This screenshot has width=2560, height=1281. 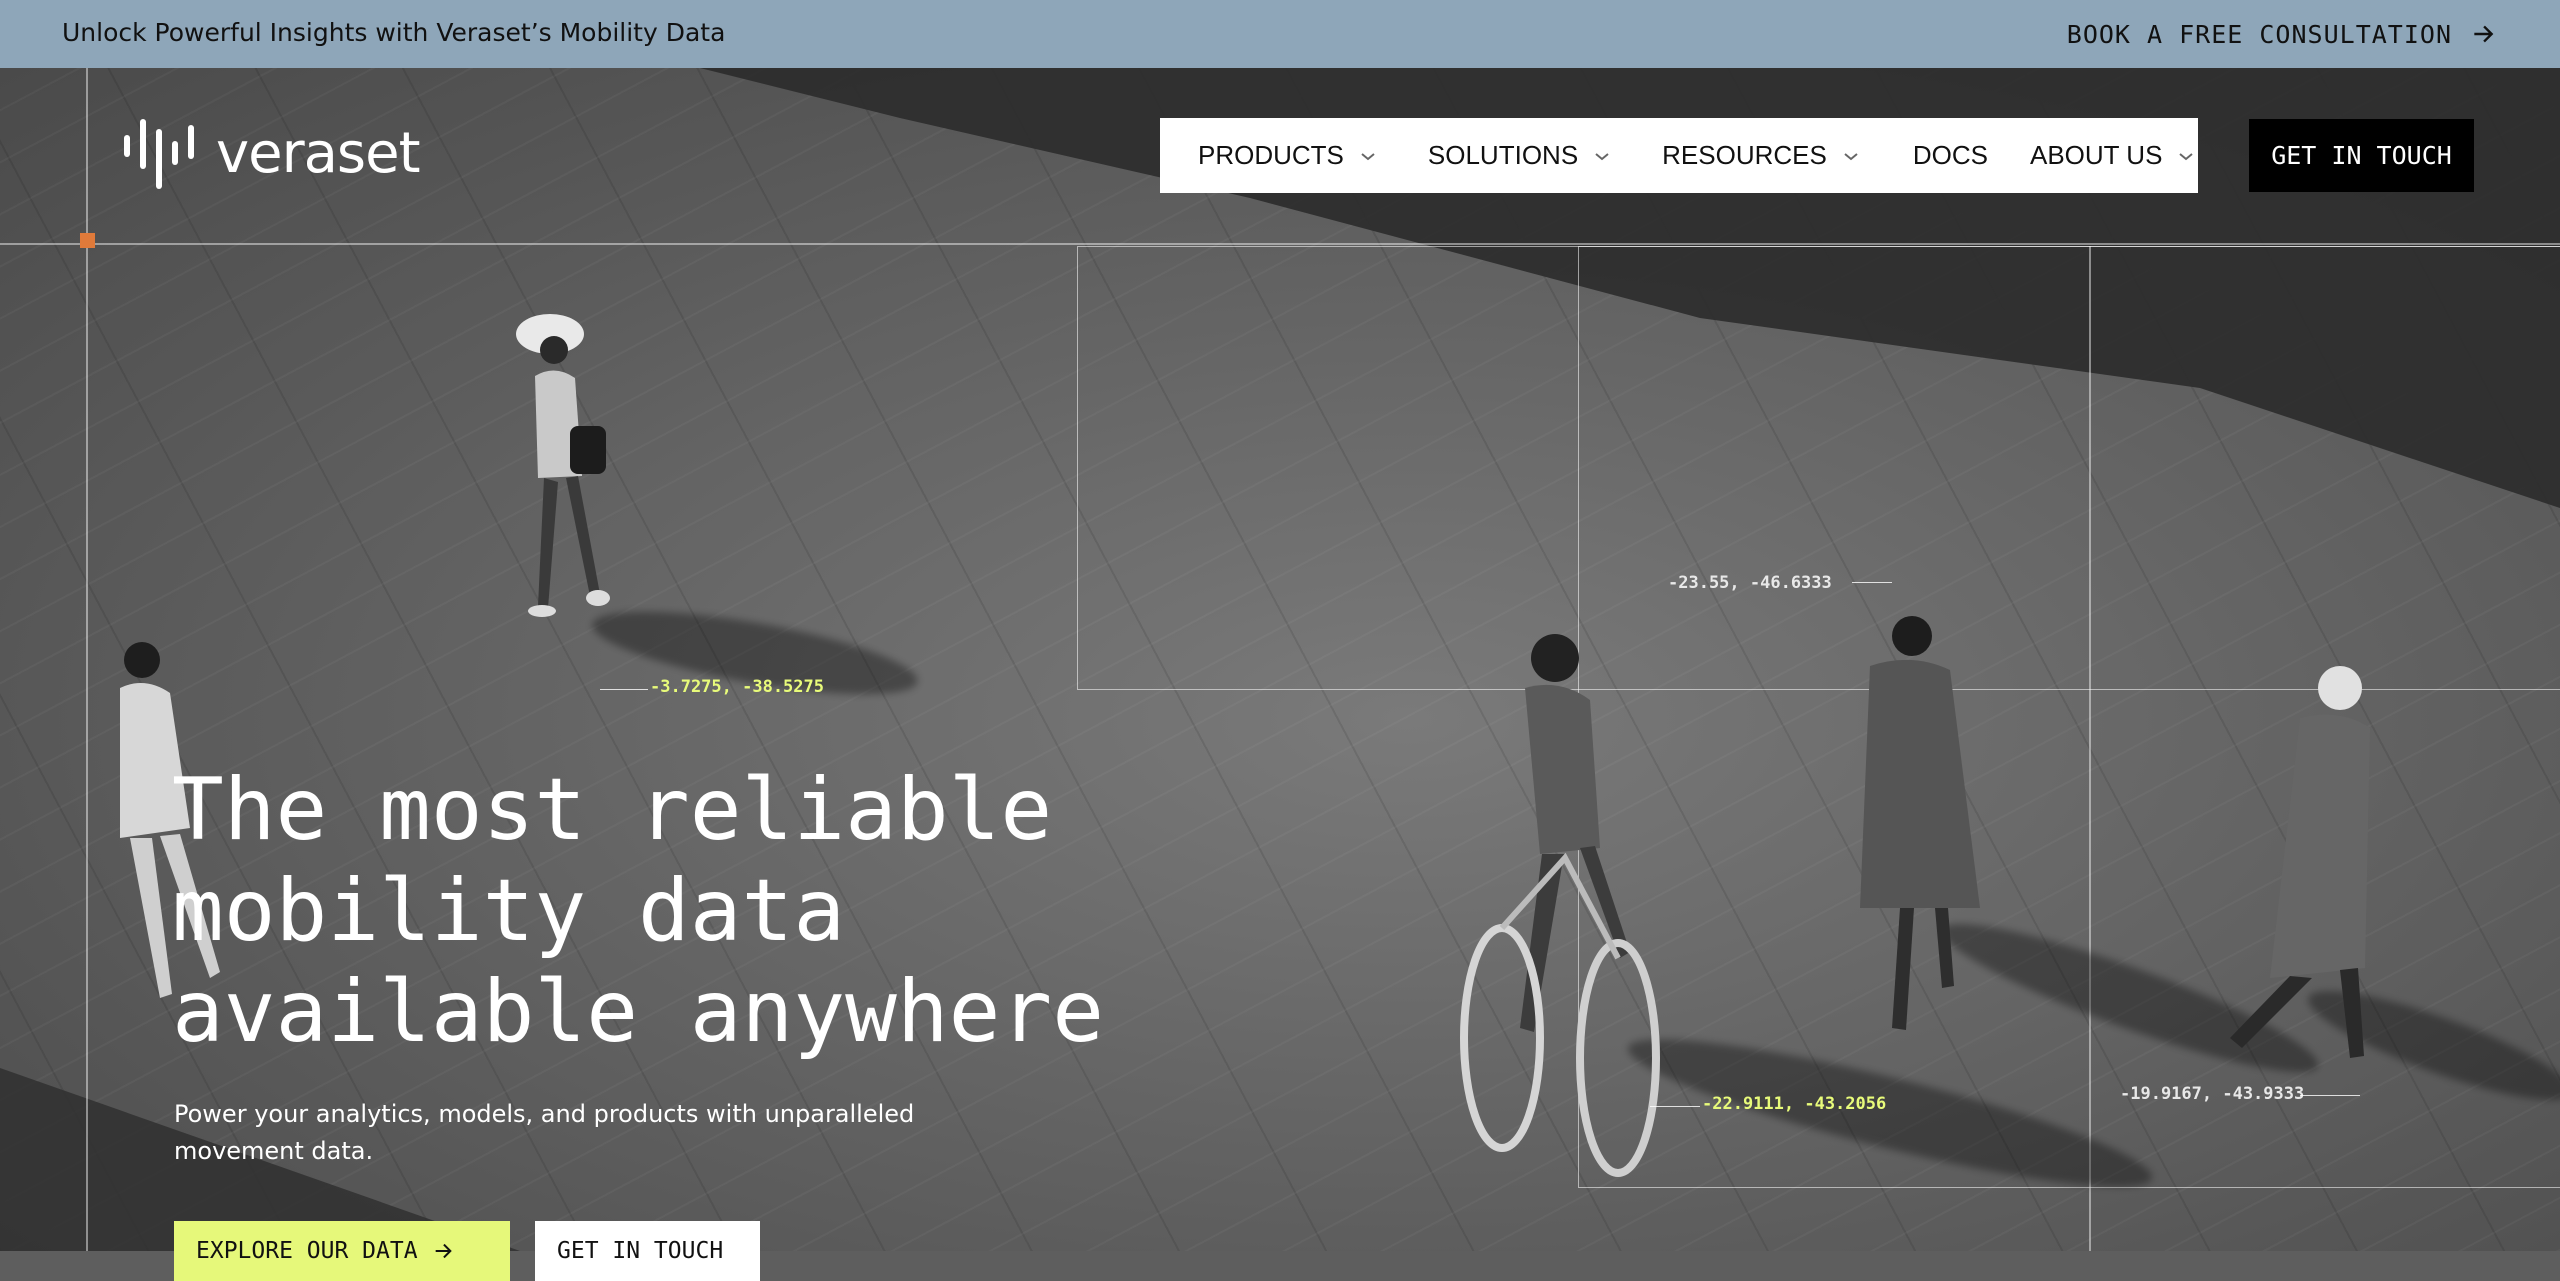 What do you see at coordinates (2300, 862) in the screenshot?
I see `elder-woman-figure` at bounding box center [2300, 862].